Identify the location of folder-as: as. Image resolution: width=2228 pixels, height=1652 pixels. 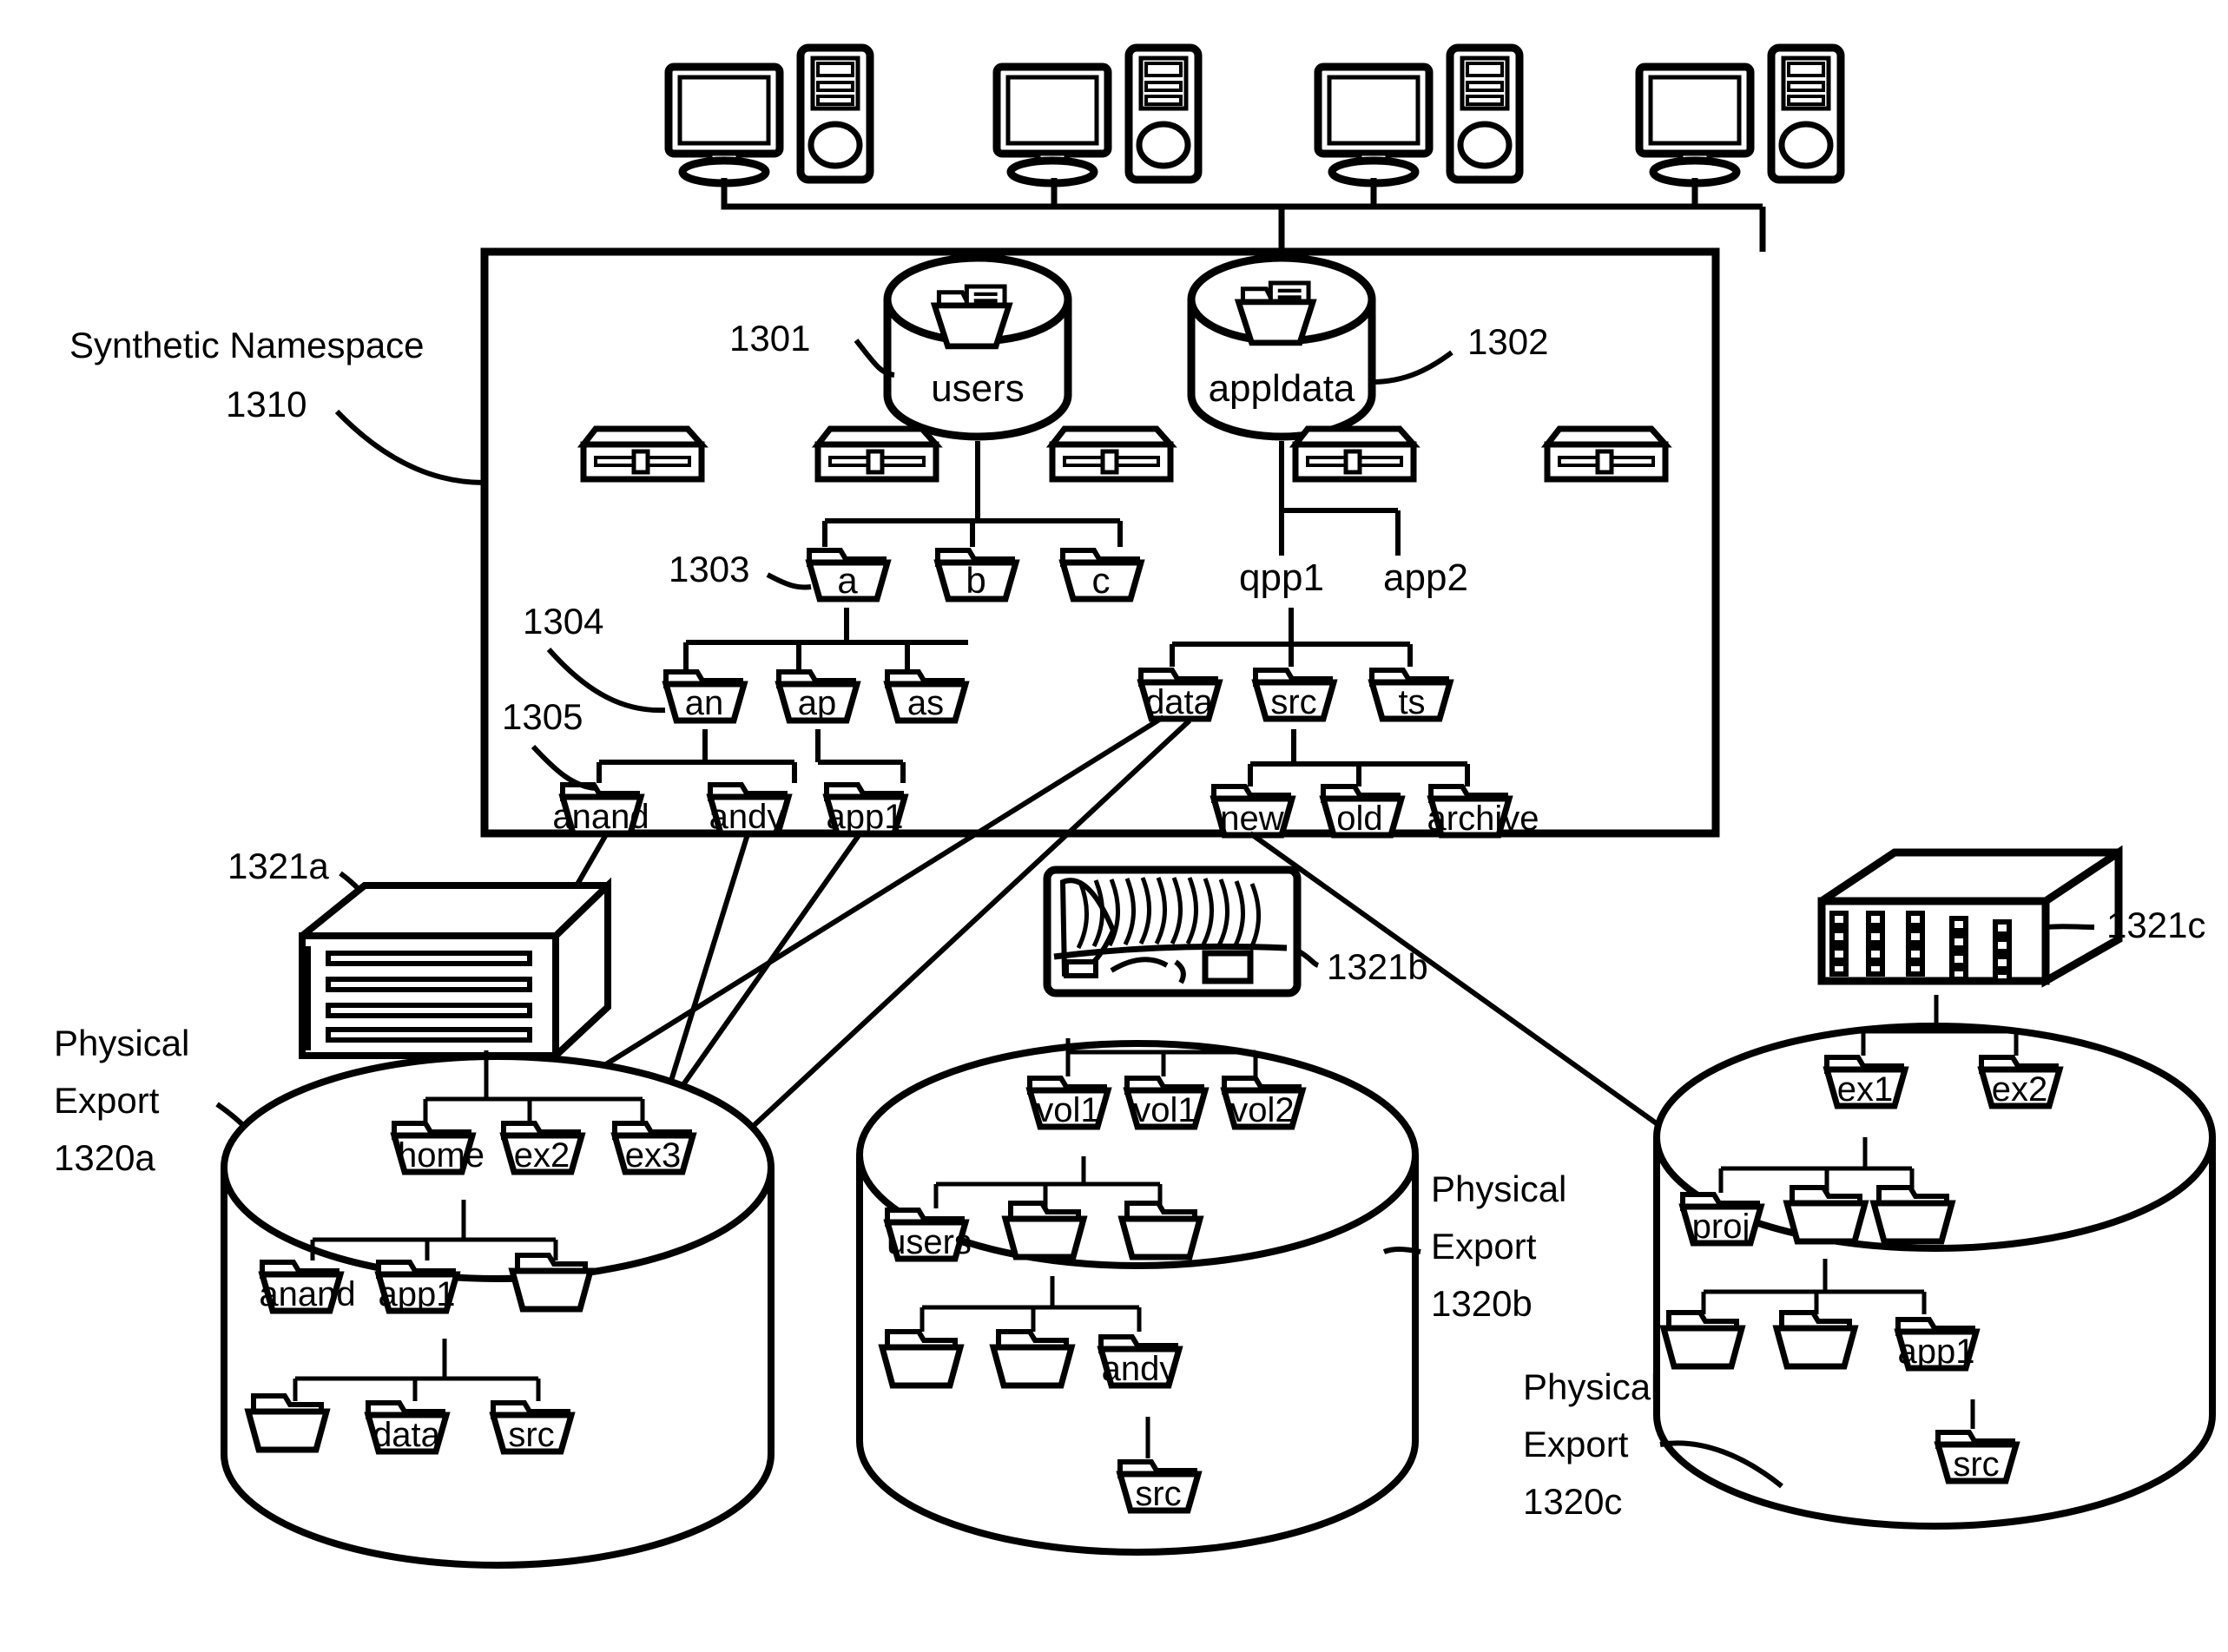
(926, 697).